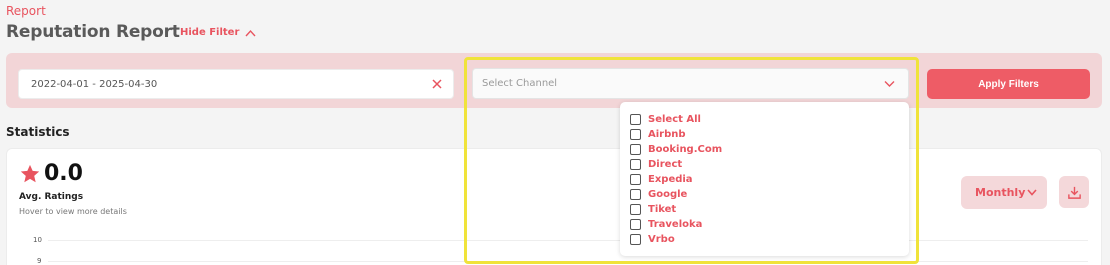 This screenshot has height=265, width=1110. I want to click on channel-option-label: Airbnb, so click(667, 134).